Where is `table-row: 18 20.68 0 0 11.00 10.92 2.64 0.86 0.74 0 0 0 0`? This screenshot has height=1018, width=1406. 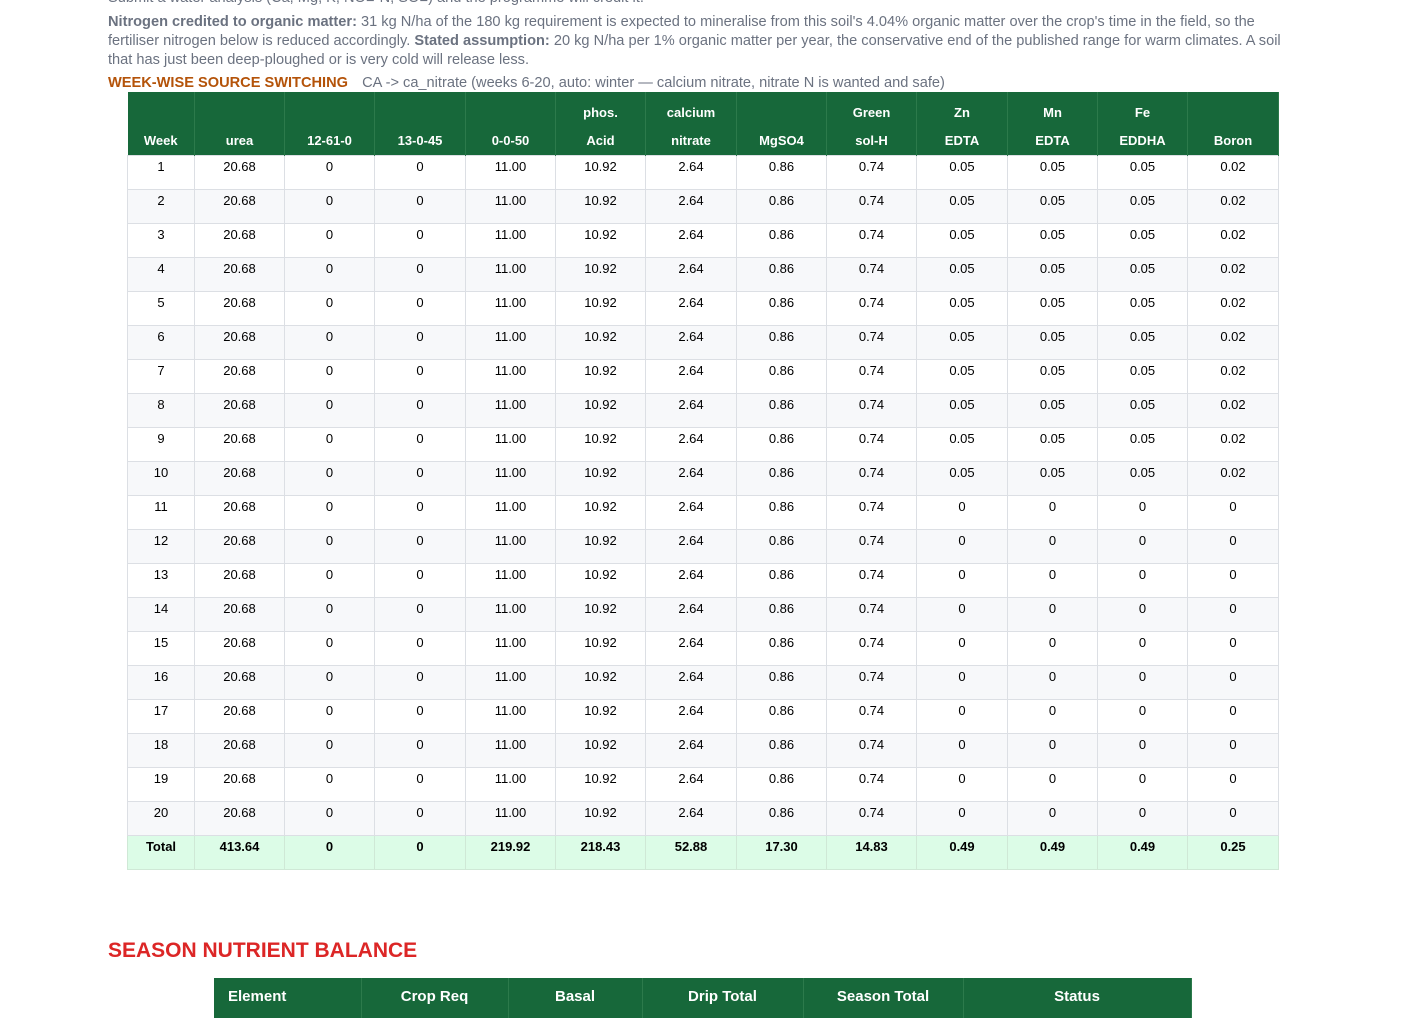
table-row: 18 20.68 0 0 11.00 10.92 2.64 0.86 0.74 0 0 0 0 is located at coordinates (703, 750).